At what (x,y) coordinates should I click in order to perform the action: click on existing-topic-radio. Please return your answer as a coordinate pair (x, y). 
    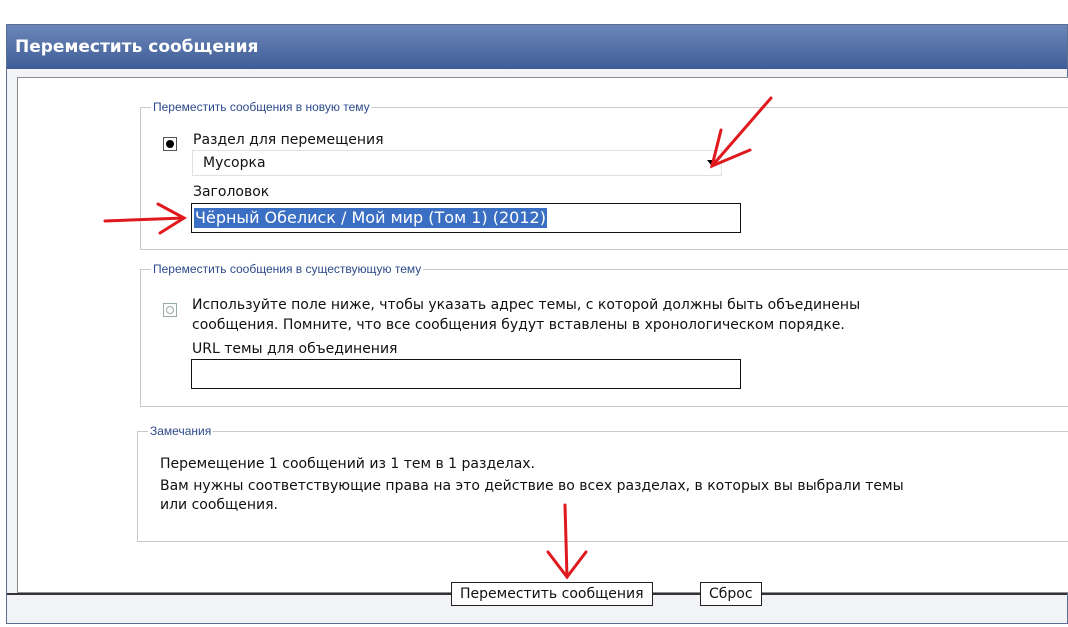
    Looking at the image, I should click on (170, 310).